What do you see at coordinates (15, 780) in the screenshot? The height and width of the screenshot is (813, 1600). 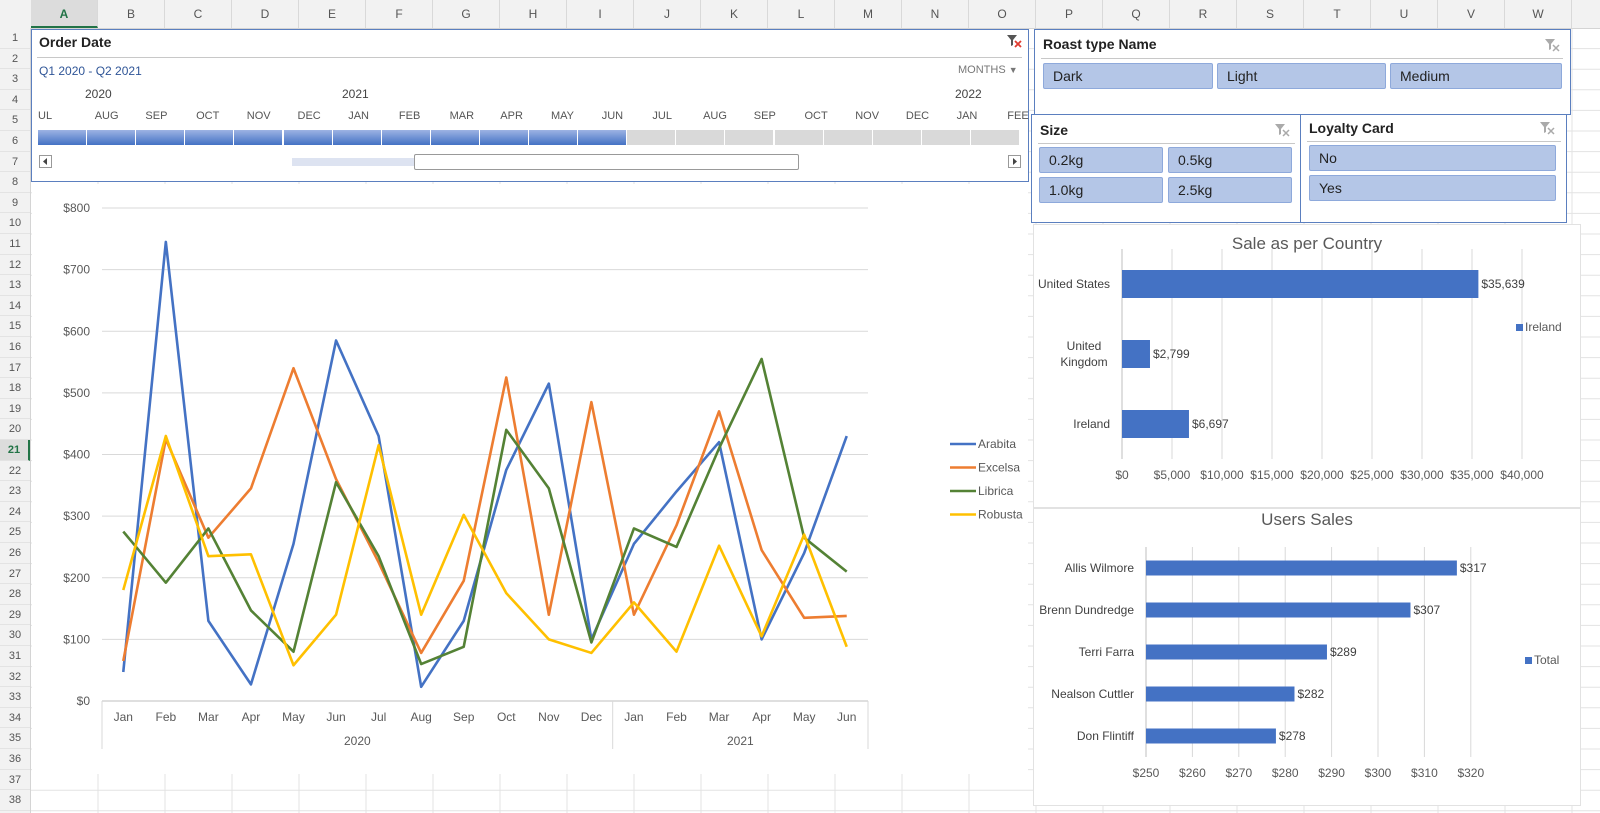 I see `row-header: 37` at bounding box center [15, 780].